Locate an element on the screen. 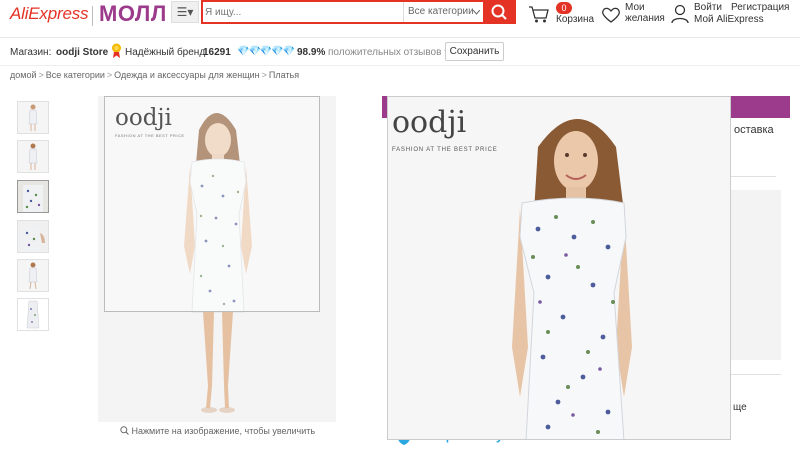 Image resolution: width=800 pixels, height=452 pixels. brand-tagline-zoomed: FASHION AT THE BEST PRICE is located at coordinates (445, 150).